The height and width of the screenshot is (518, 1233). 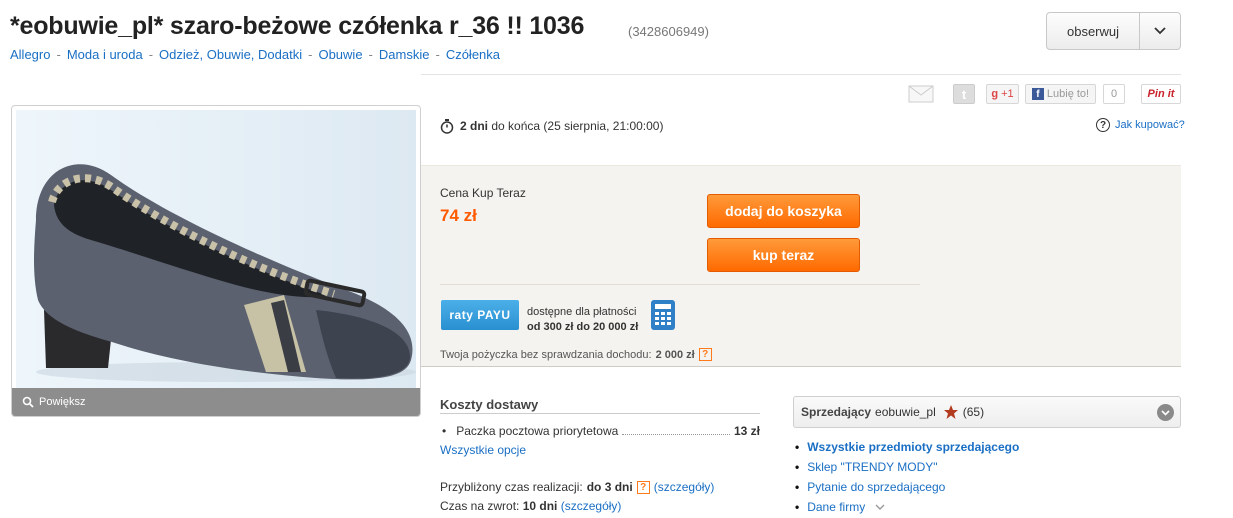 What do you see at coordinates (583, 327) in the screenshot?
I see `payu-line-2: od 300 zł do 20 000 zł` at bounding box center [583, 327].